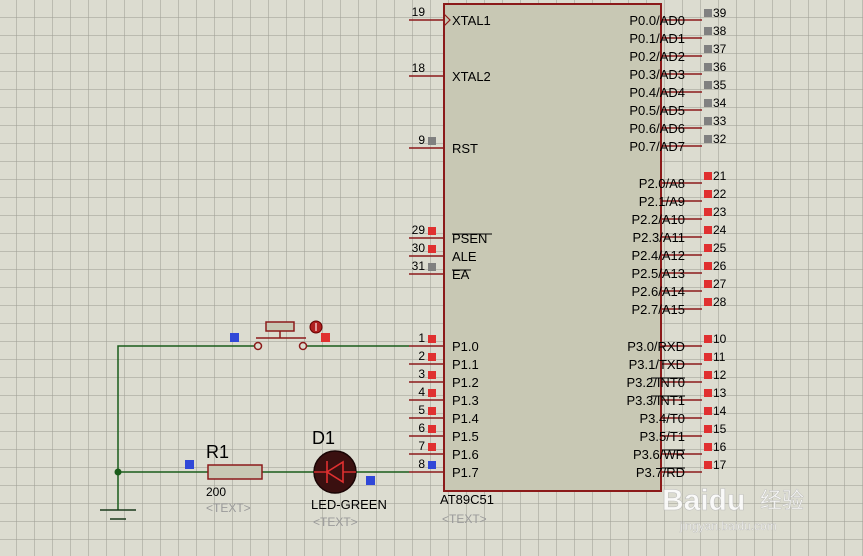 This screenshot has width=863, height=556. What do you see at coordinates (662, 436) in the screenshot?
I see `pin-name: P3.5/T1` at bounding box center [662, 436].